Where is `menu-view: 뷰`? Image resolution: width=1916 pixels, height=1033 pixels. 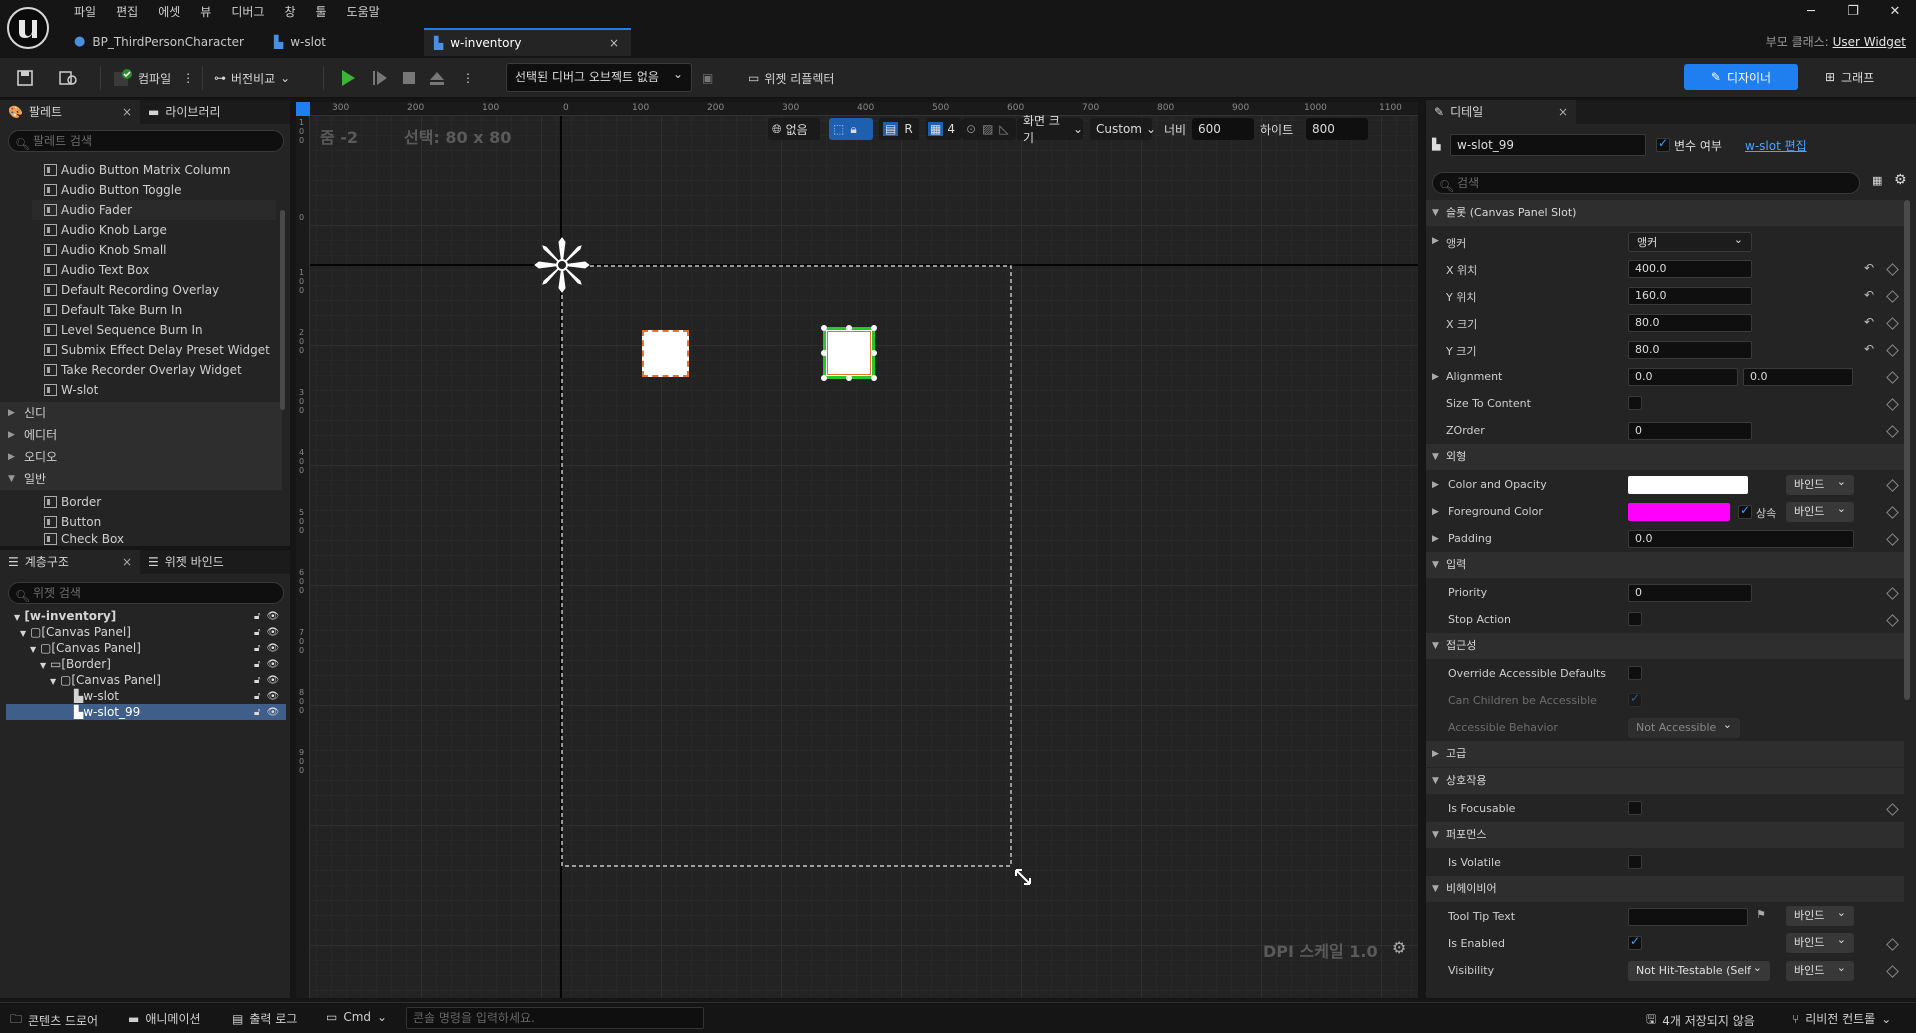
menu-view: 뷰 is located at coordinates (205, 12).